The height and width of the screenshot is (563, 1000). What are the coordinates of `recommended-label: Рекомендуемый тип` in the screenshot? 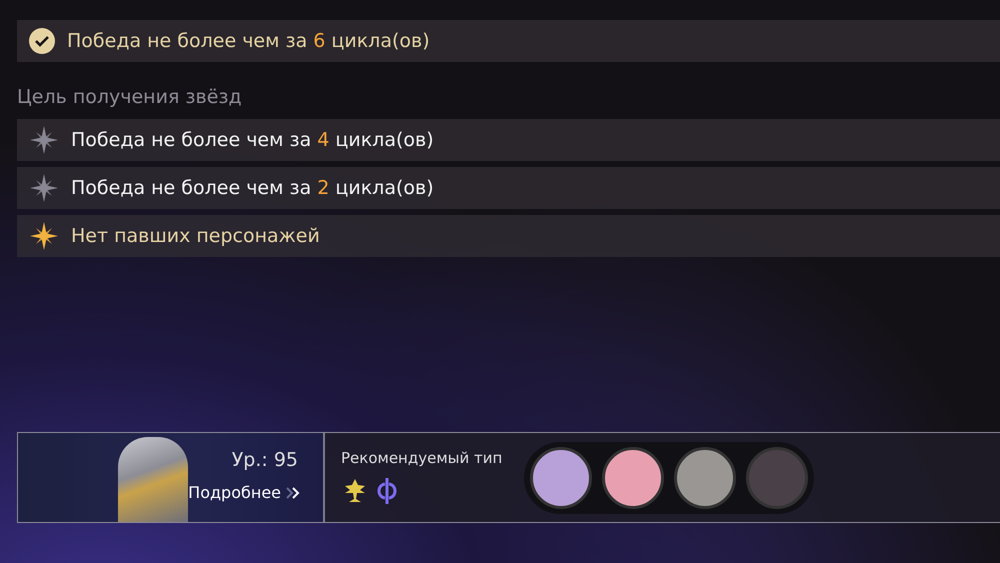 It's located at (421, 458).